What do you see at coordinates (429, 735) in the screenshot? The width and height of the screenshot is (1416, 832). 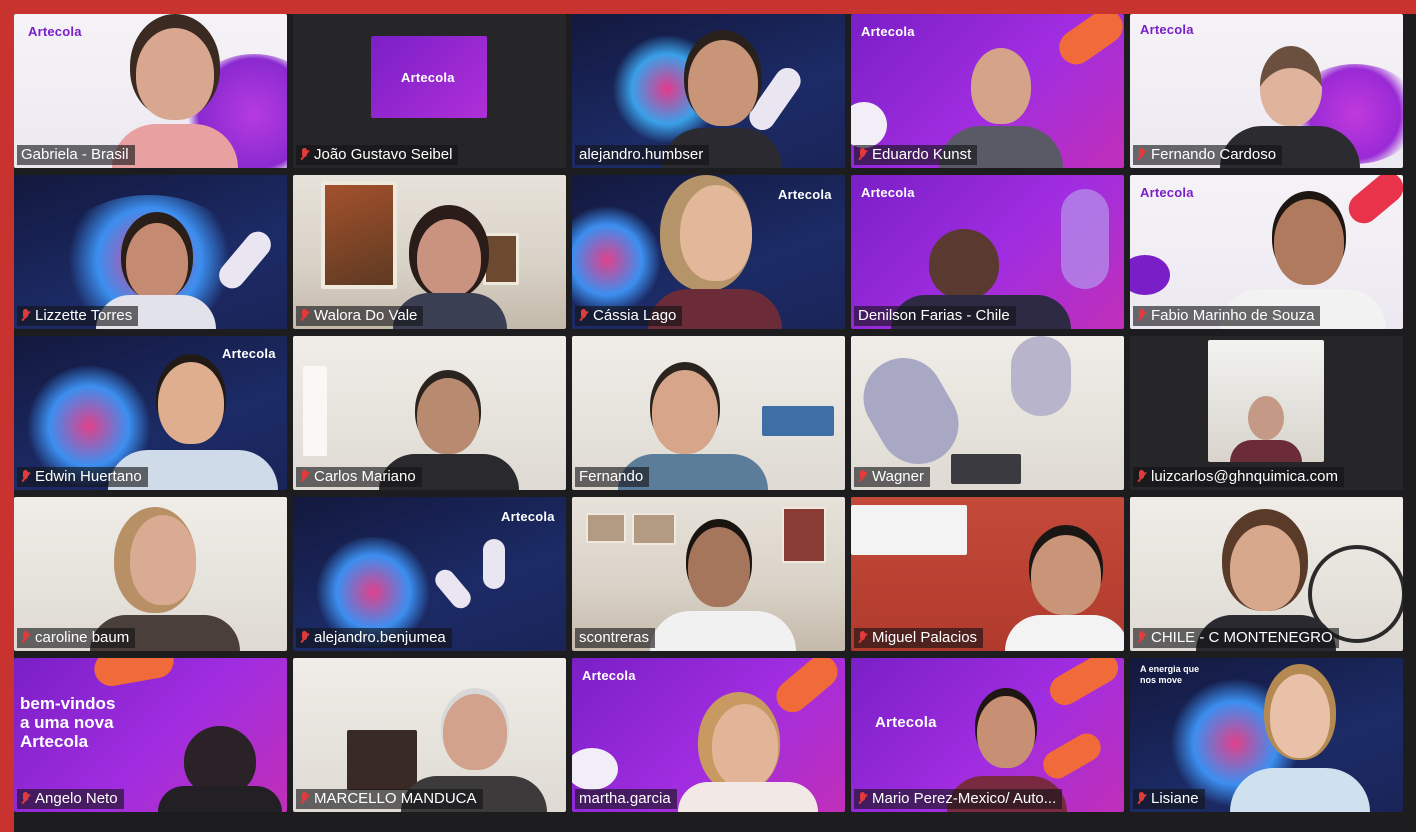 I see `participant-tile: MARCELLO MANDUCA` at bounding box center [429, 735].